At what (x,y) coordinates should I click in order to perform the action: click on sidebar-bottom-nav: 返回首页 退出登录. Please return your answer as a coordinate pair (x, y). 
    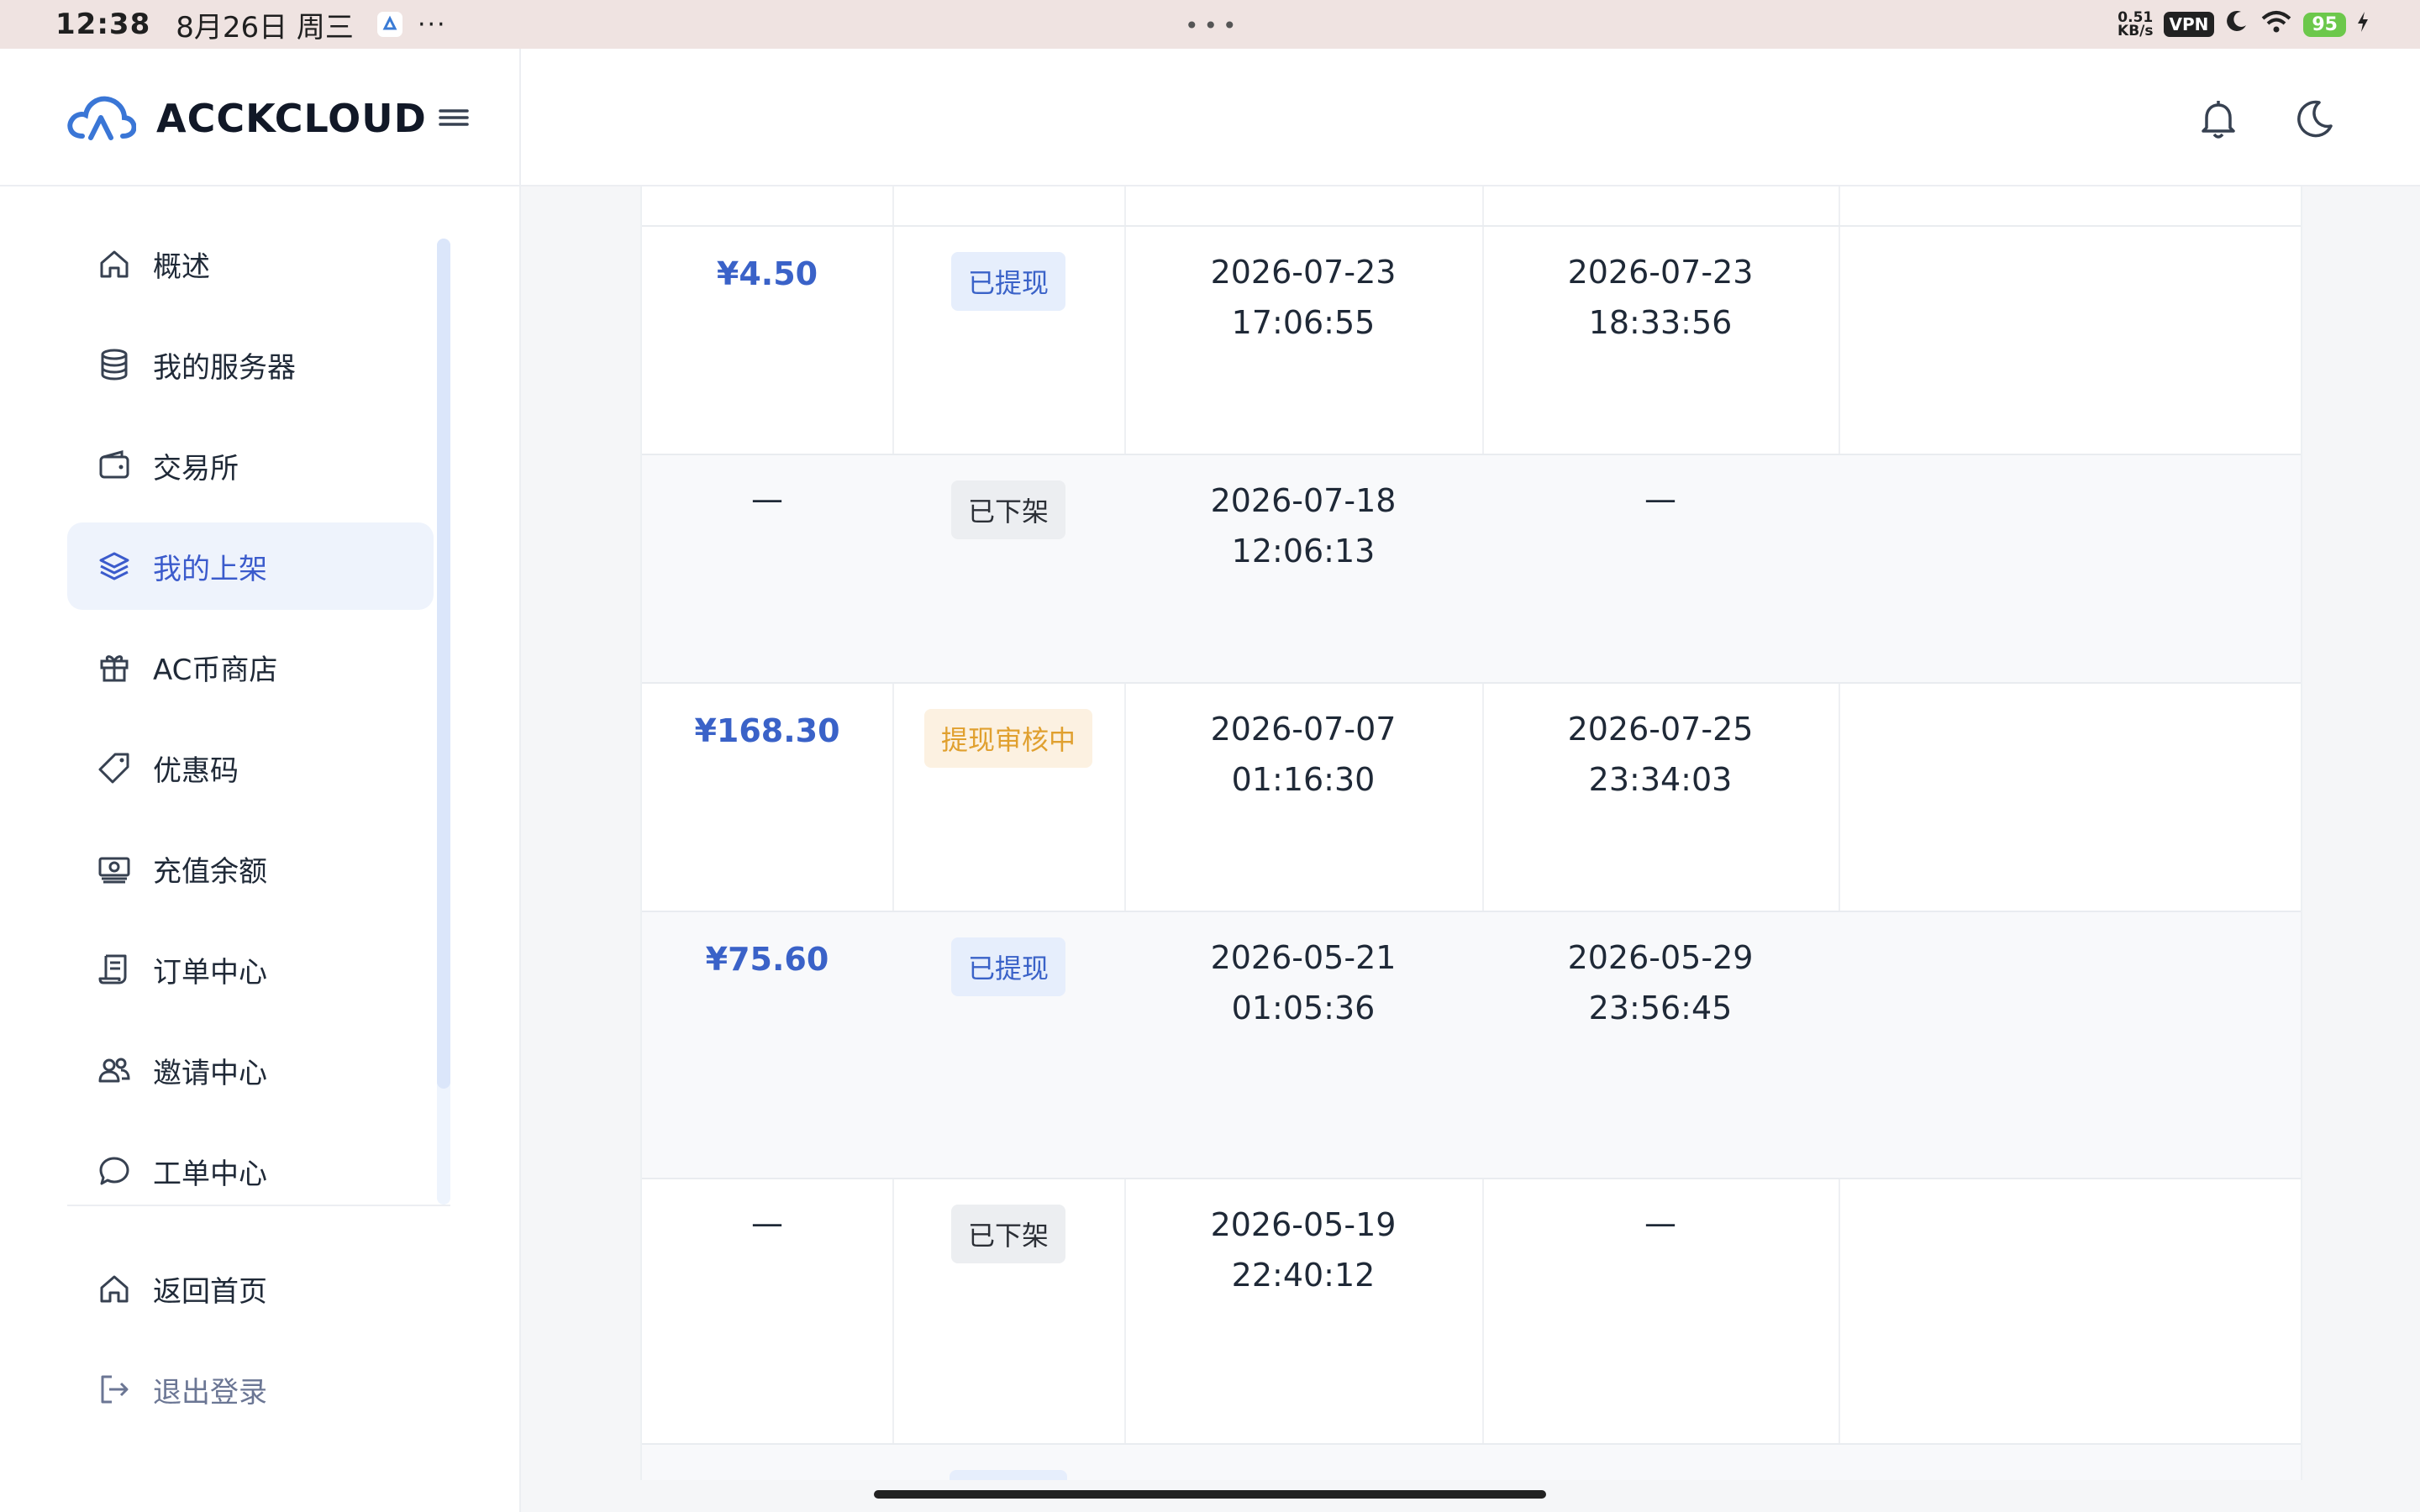
    Looking at the image, I should click on (250, 1345).